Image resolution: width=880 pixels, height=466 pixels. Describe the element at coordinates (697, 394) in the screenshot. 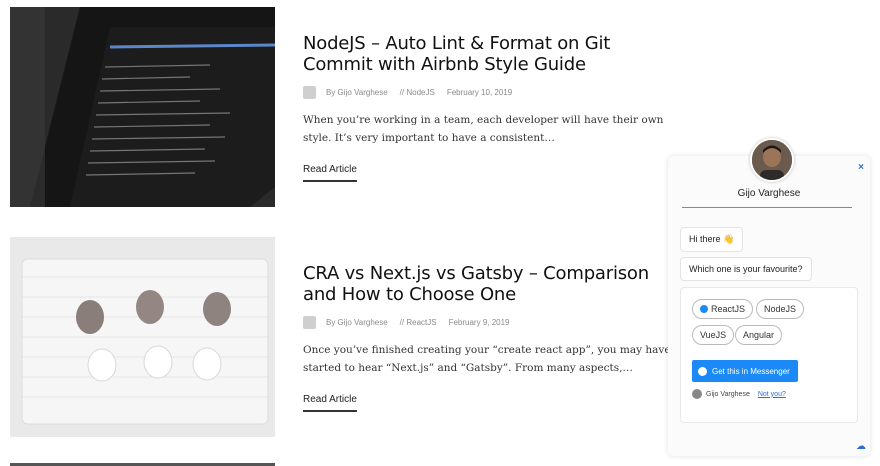

I see `user-avatar` at that location.